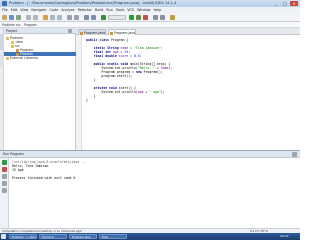 Image resolution: width=320 pixels, height=240 pixels. What do you see at coordinates (4, 3) in the screenshot?
I see `app-icon` at bounding box center [4, 3].